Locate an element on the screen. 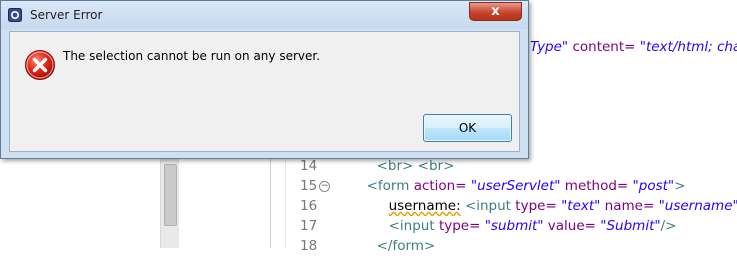  scrollbar-thumb is located at coordinates (170, 195).